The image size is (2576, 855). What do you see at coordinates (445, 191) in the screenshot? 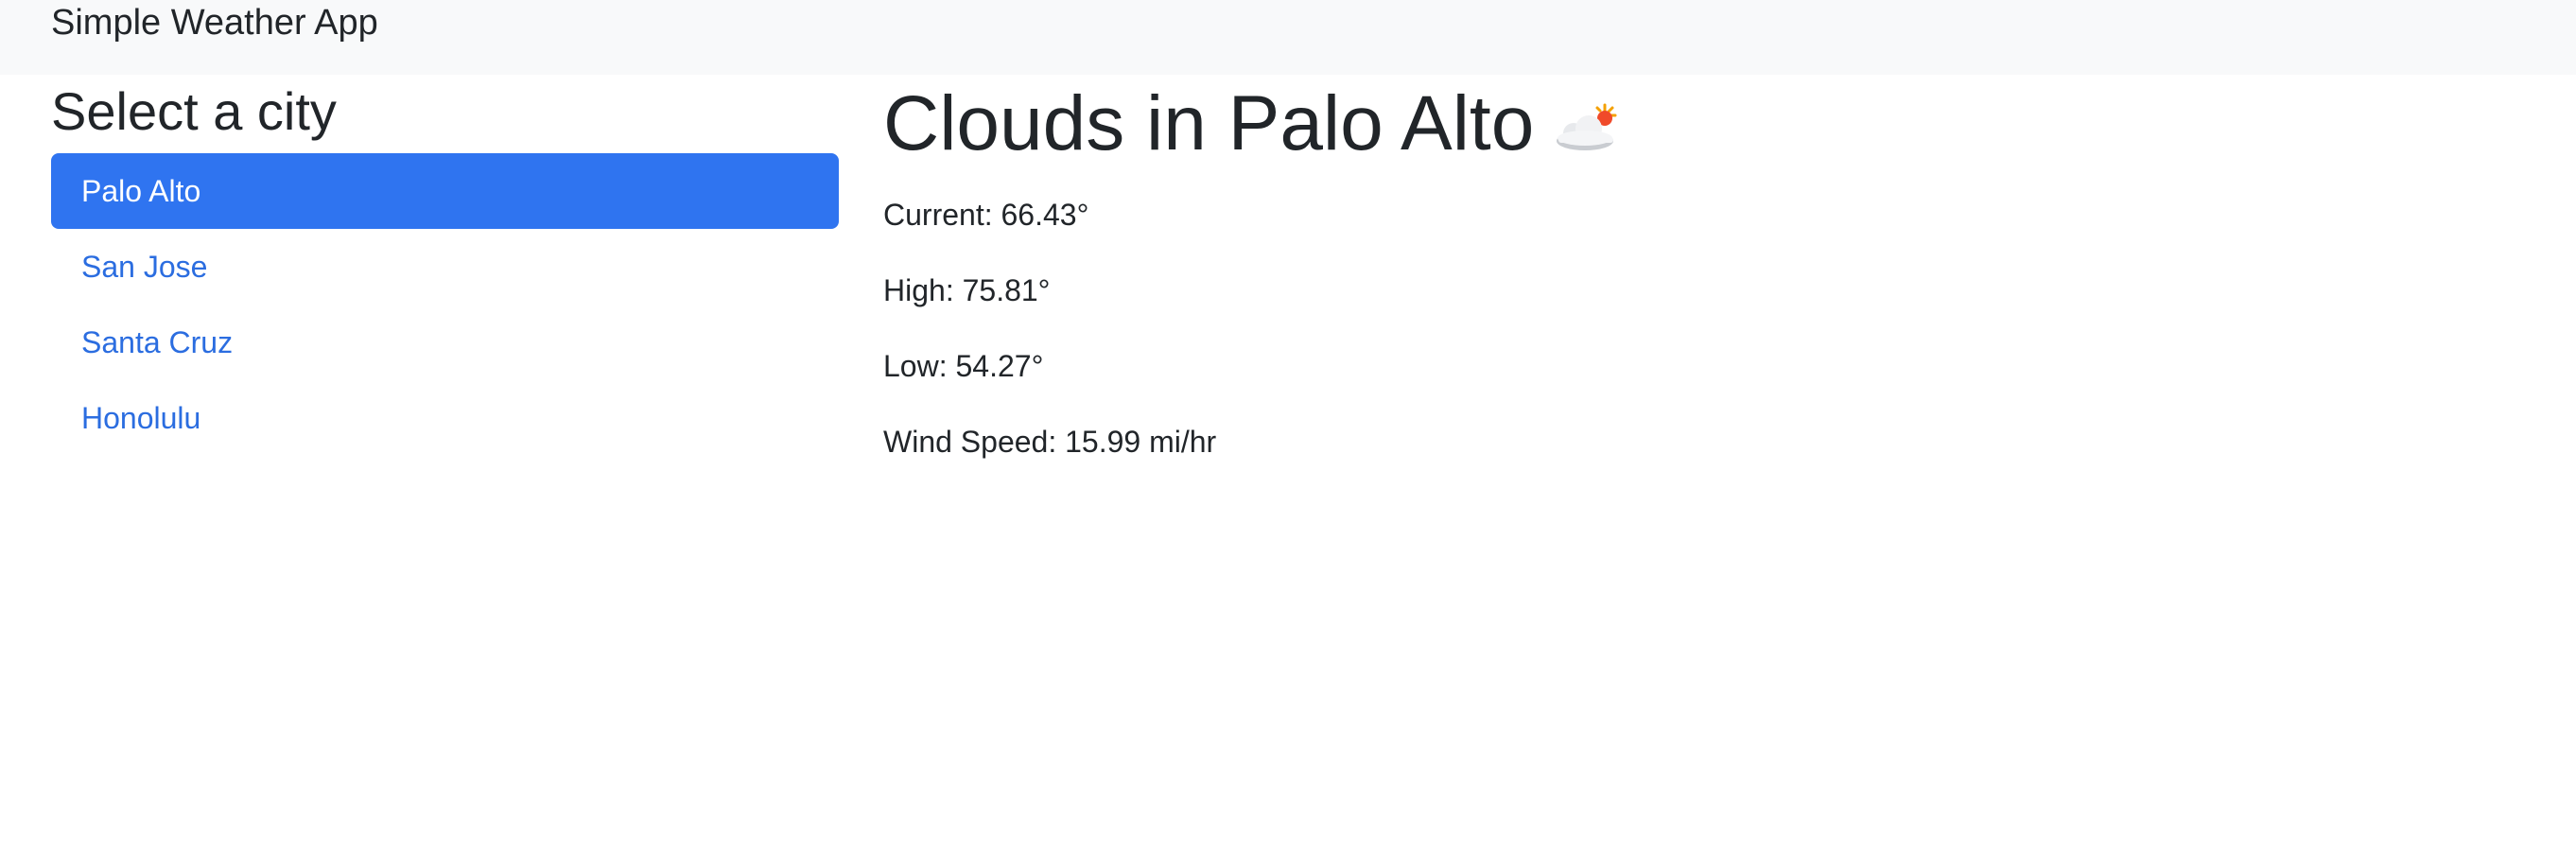
I see `city-item-palo-alto: Palo Alto` at bounding box center [445, 191].